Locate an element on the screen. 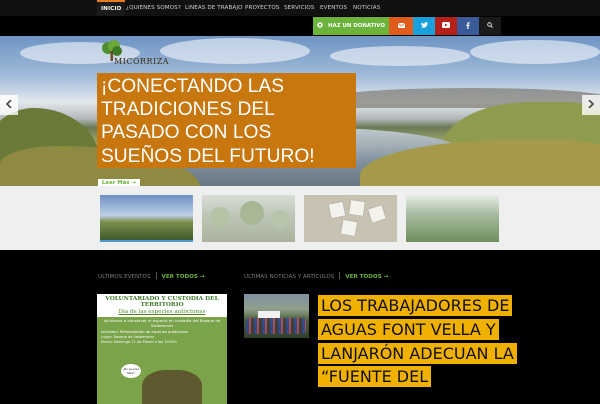 Image resolution: width=600 pixels, height=404 pixels. nav-item-noticias: NOTICIAS is located at coordinates (366, 8).